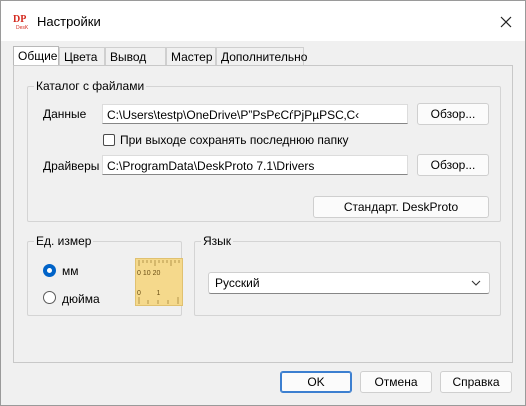  Describe the element at coordinates (69, 21) in the screenshot. I see `window-title: Настройки` at that location.